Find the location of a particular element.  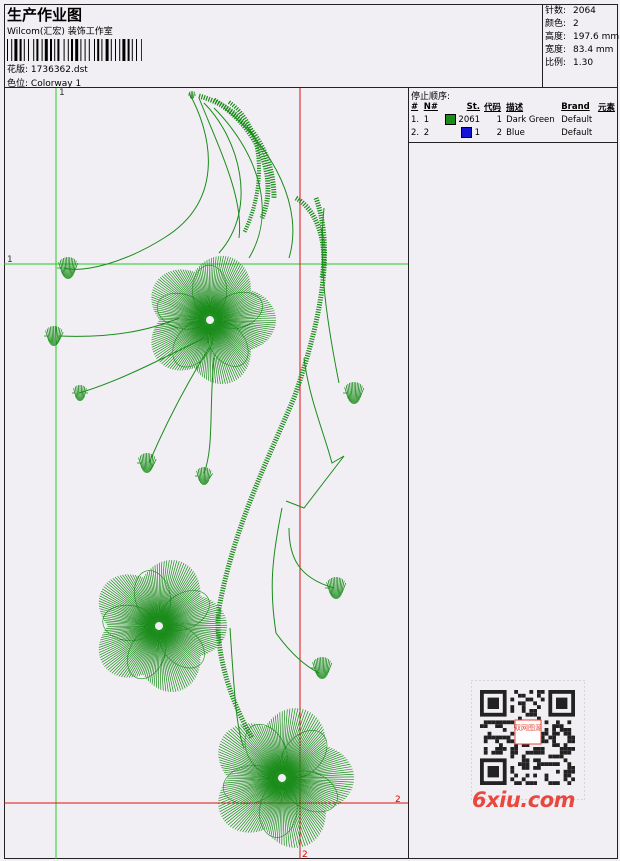

col-needle: N# is located at coordinates (430, 106).